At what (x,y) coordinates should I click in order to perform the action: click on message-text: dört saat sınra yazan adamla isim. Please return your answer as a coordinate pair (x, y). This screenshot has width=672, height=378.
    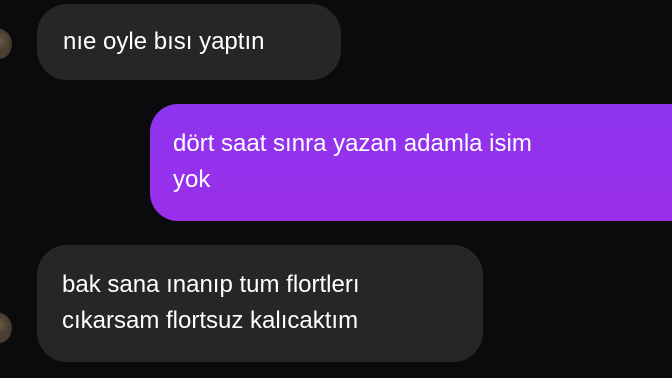
    Looking at the image, I should click on (352, 143).